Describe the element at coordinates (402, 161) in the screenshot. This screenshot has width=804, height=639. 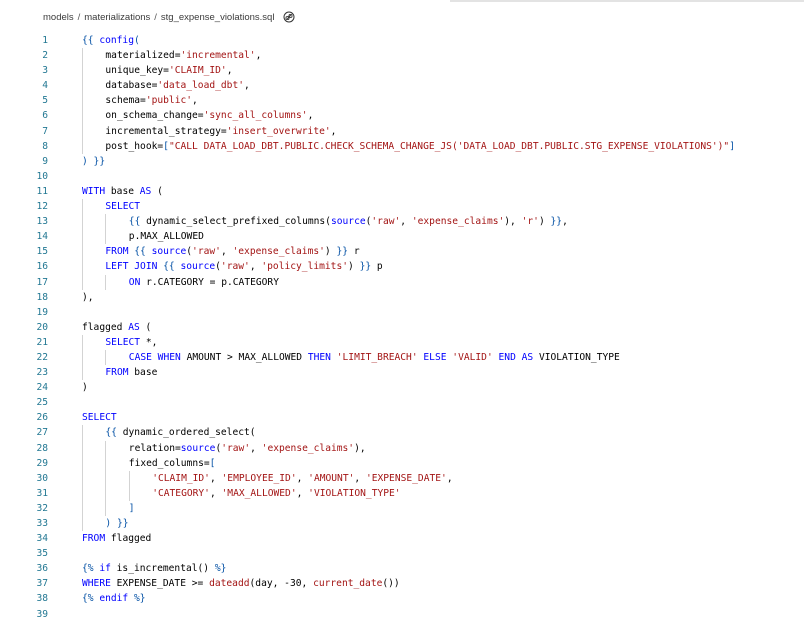
I see `code-line: 9) }}` at that location.